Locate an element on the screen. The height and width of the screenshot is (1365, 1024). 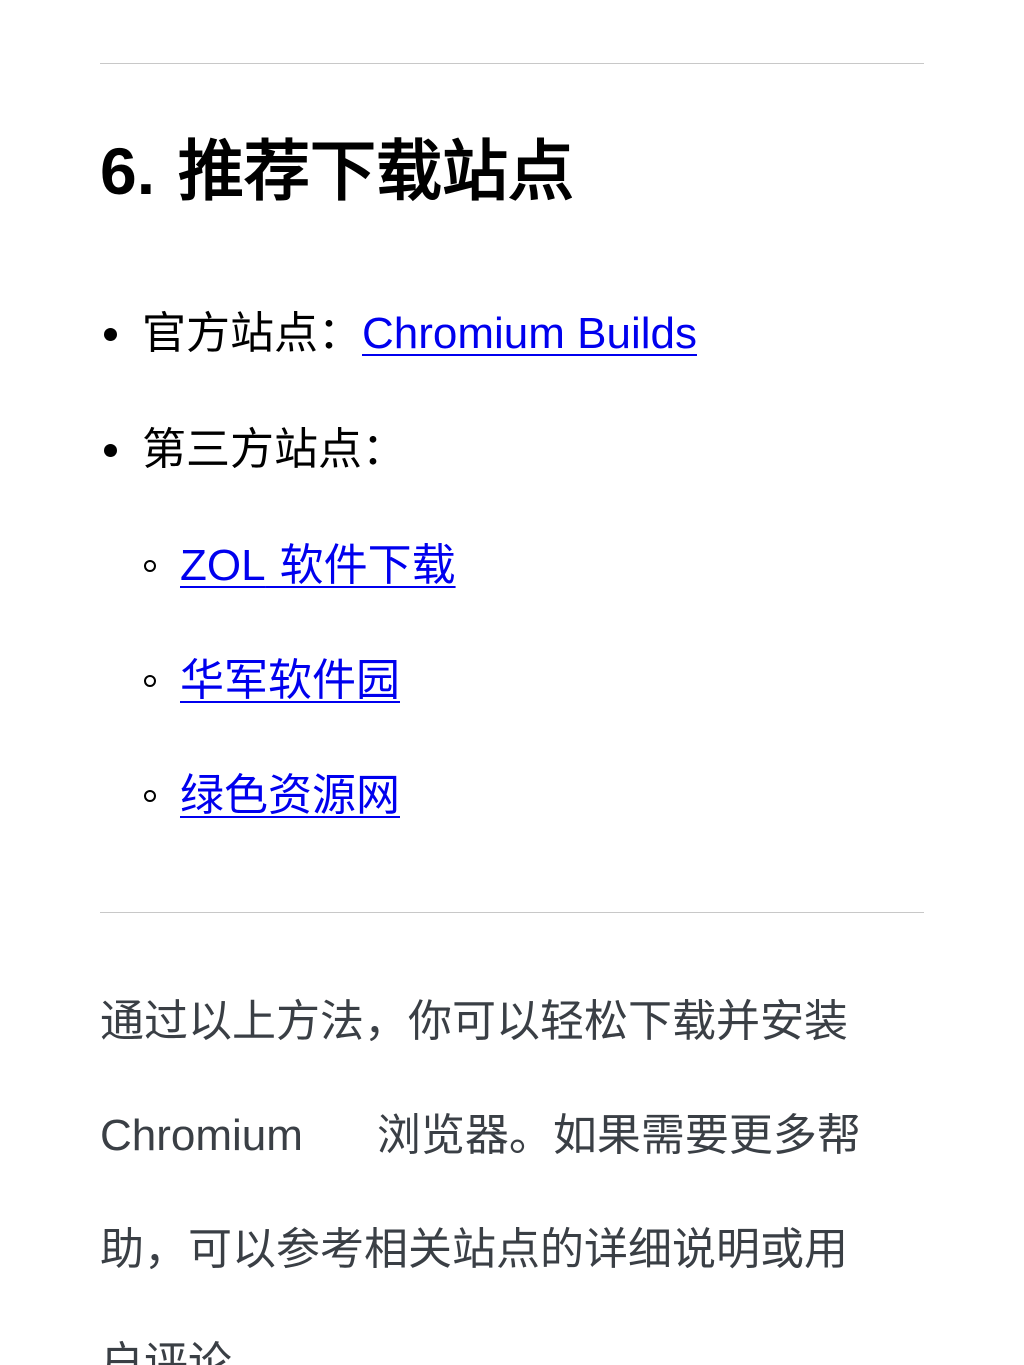
third-party-label: 第三方站点： is located at coordinates (274, 449).